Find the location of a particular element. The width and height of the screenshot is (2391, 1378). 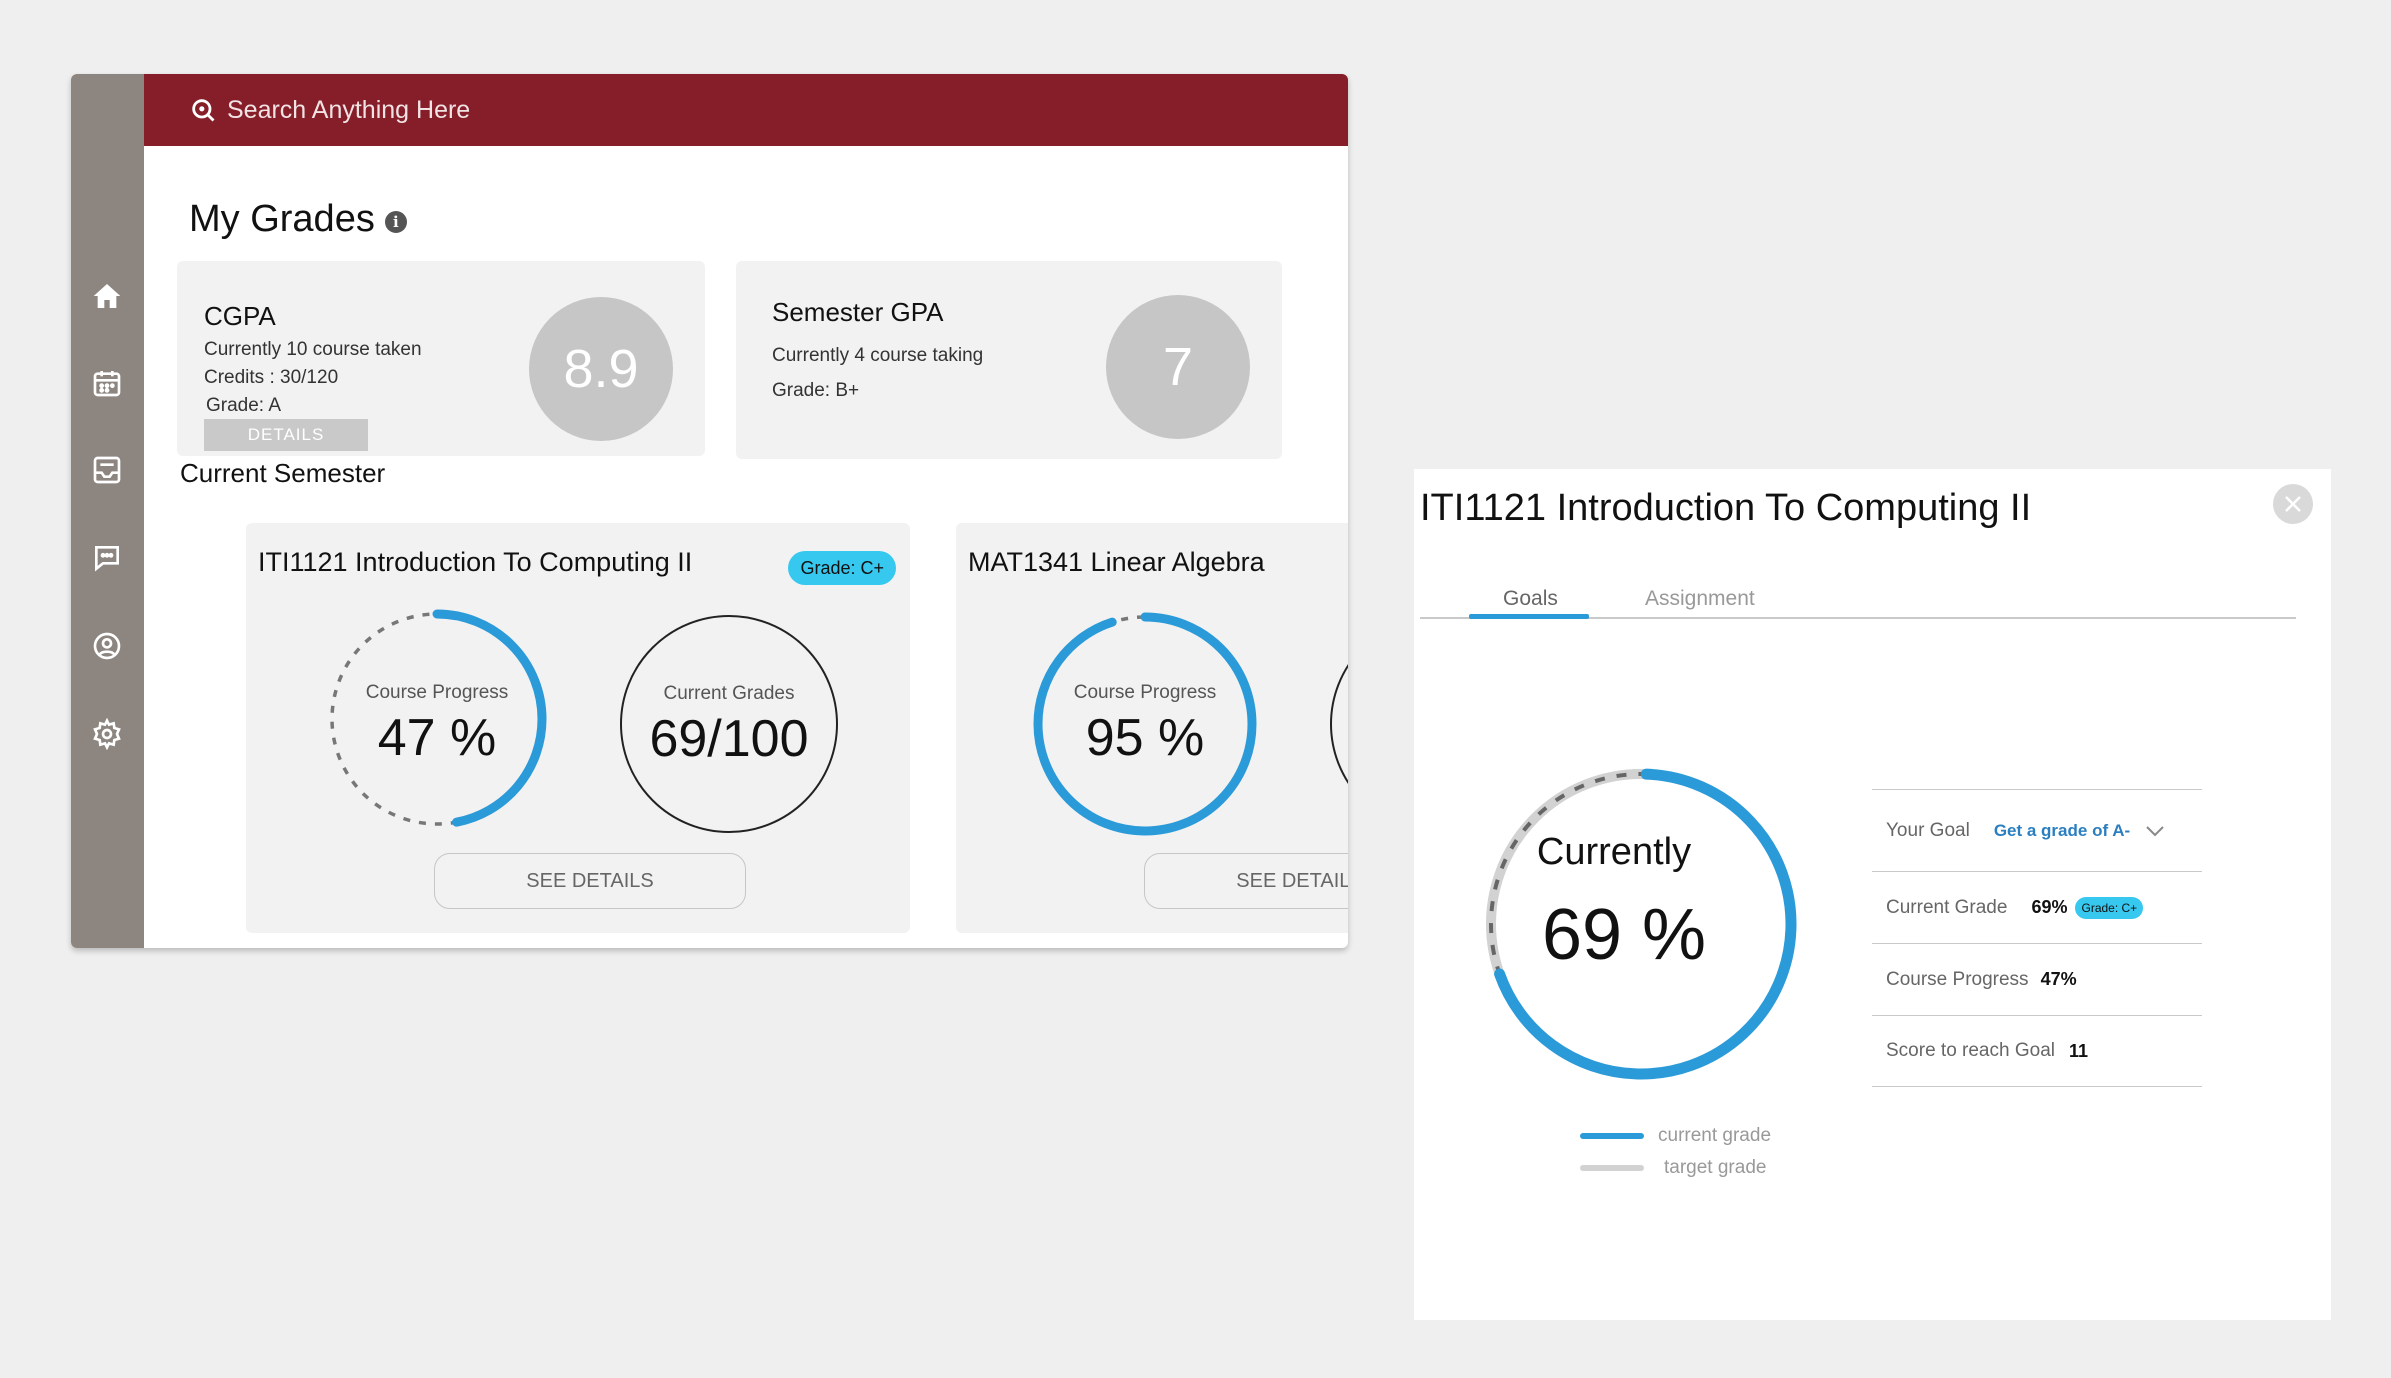

course-progress-value: 95 % is located at coordinates (1145, 738).